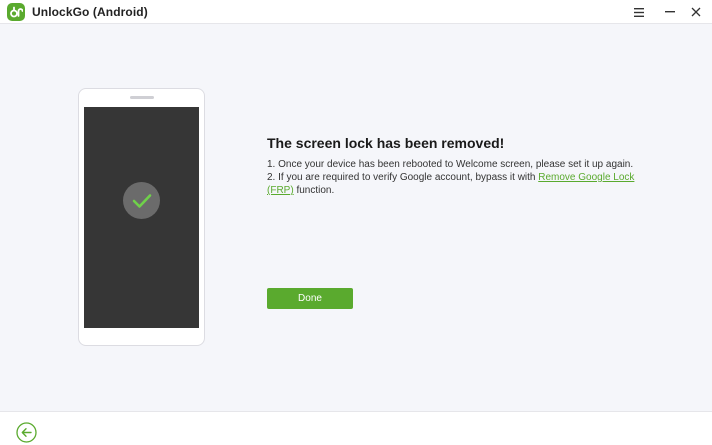 The width and height of the screenshot is (712, 445). What do you see at coordinates (310, 298) in the screenshot?
I see `done-button: Done` at bounding box center [310, 298].